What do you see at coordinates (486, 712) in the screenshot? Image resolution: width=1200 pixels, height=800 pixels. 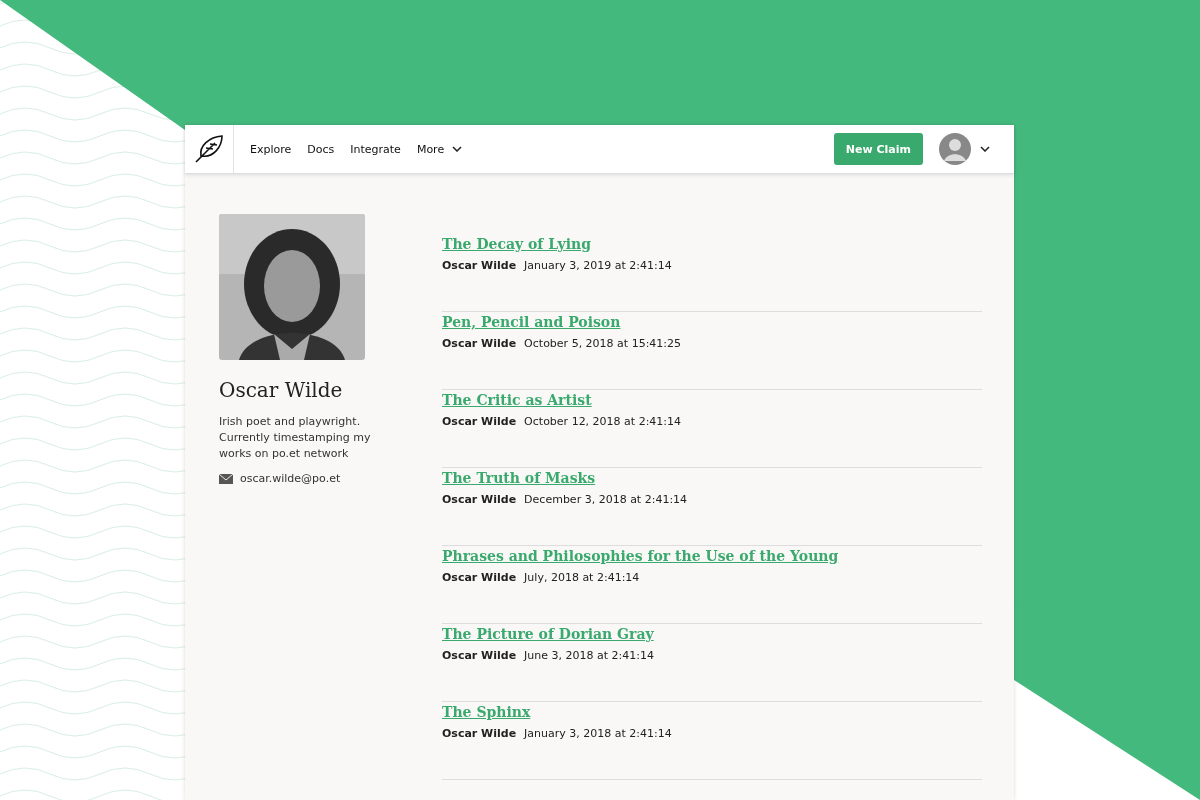 I see `work-title-link: The Sphinx` at bounding box center [486, 712].